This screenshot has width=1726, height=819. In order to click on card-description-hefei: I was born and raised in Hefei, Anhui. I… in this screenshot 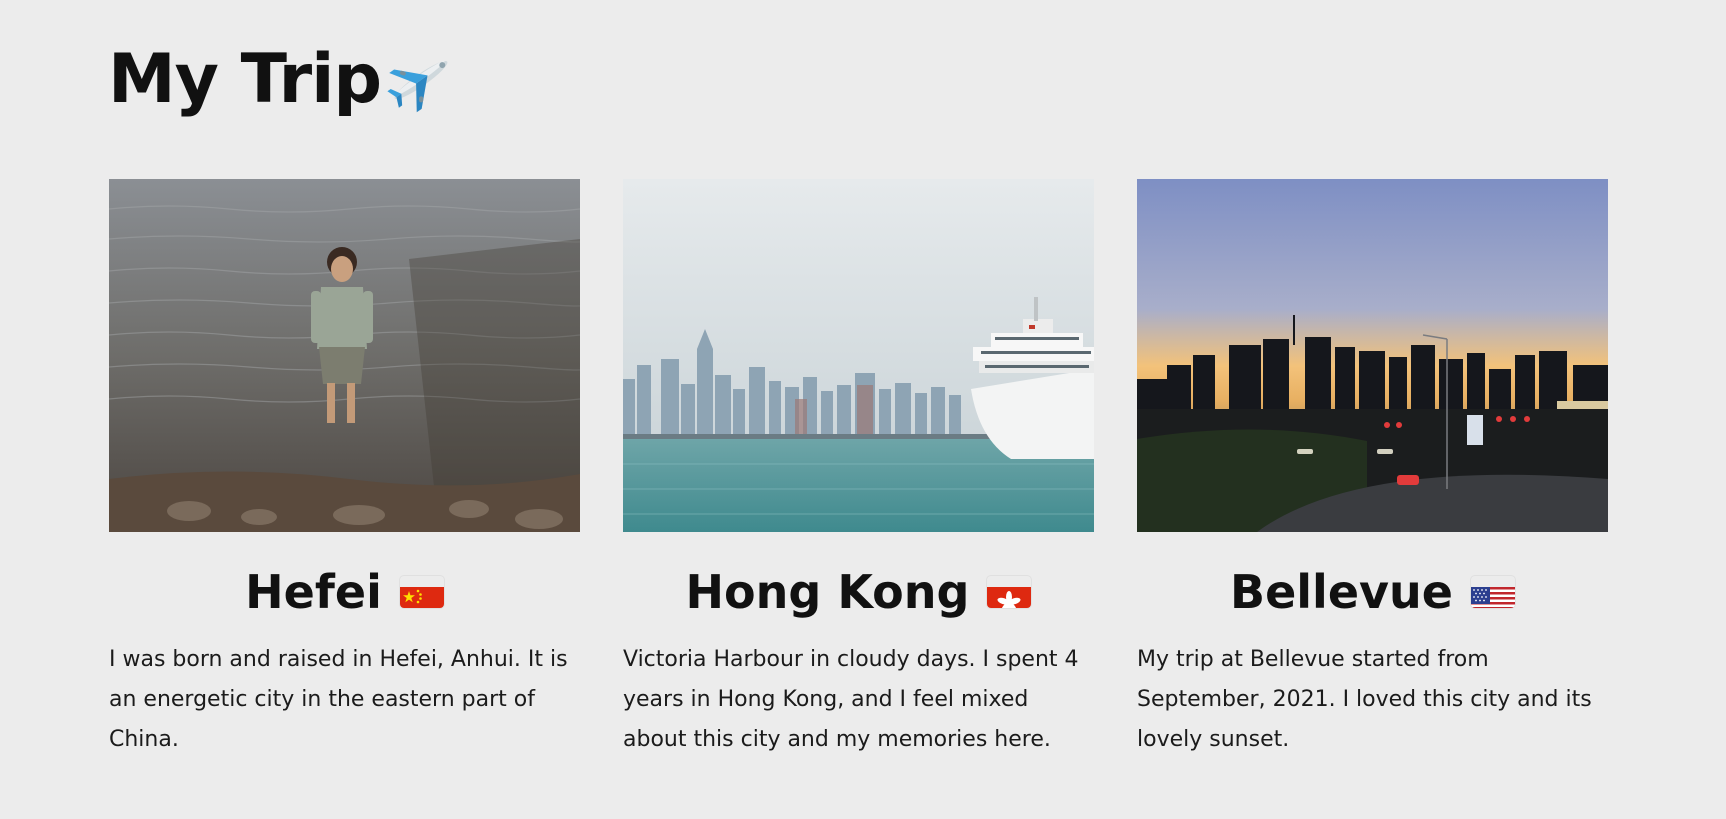, I will do `click(338, 699)`.